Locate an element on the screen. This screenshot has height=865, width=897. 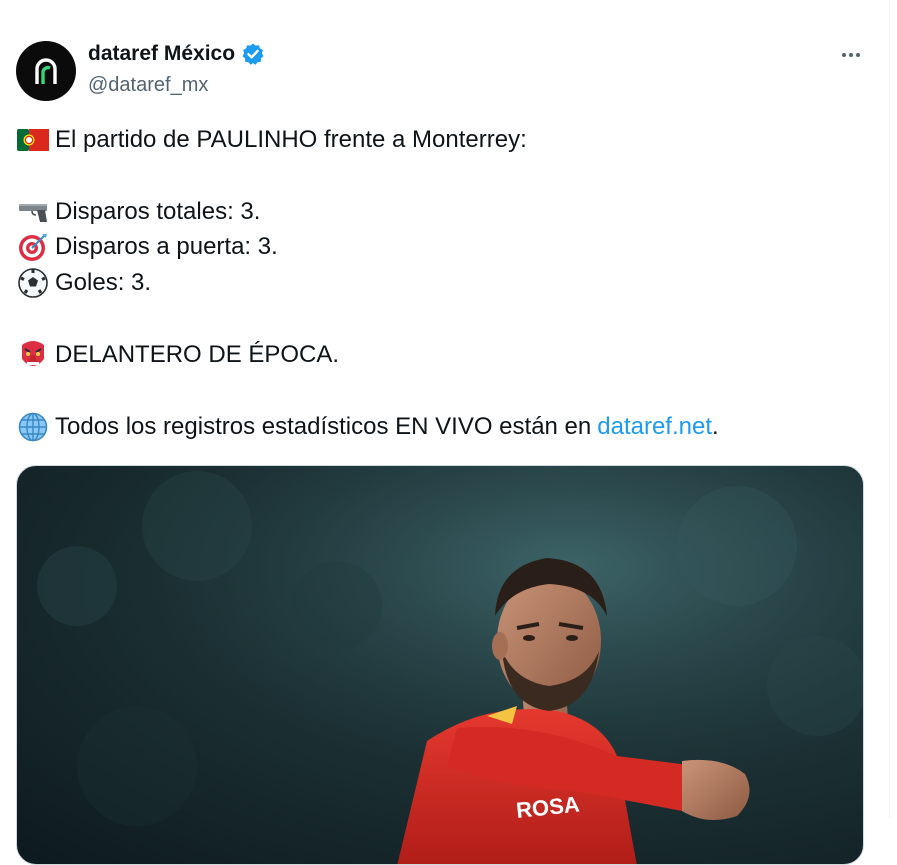
tweet-line-text: Disparos totales: 3. is located at coordinates (158, 211).